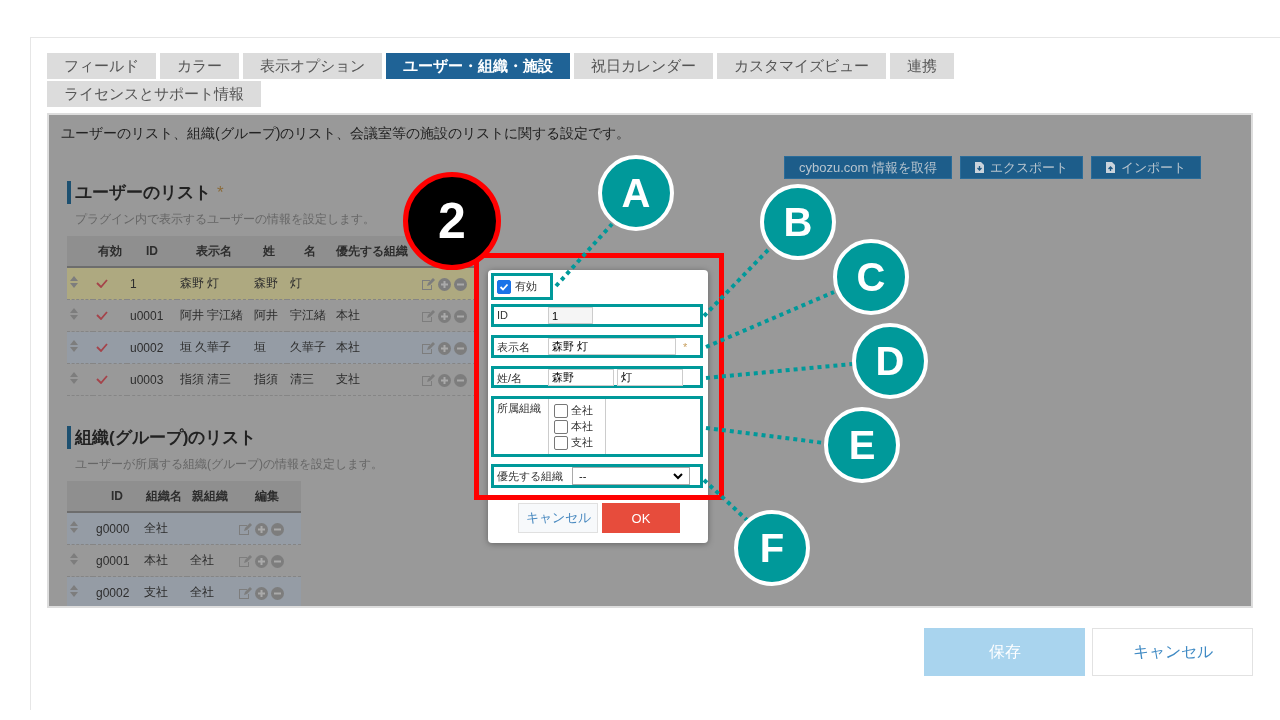  Describe the element at coordinates (650, 377) in the screenshot. I see `first-name-field: 灯` at that location.